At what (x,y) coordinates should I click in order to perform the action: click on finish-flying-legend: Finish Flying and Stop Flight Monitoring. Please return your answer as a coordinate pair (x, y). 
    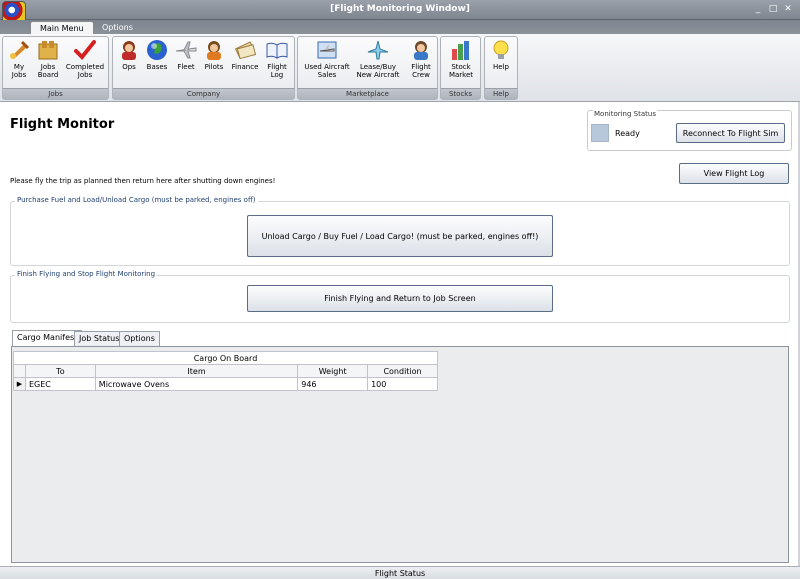
    Looking at the image, I should click on (86, 274).